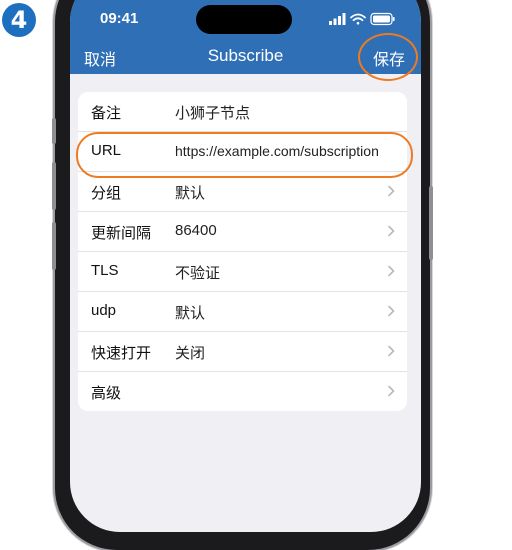 This screenshot has width=512, height=550. I want to click on row-tls: TLS 不验证, so click(242, 272).